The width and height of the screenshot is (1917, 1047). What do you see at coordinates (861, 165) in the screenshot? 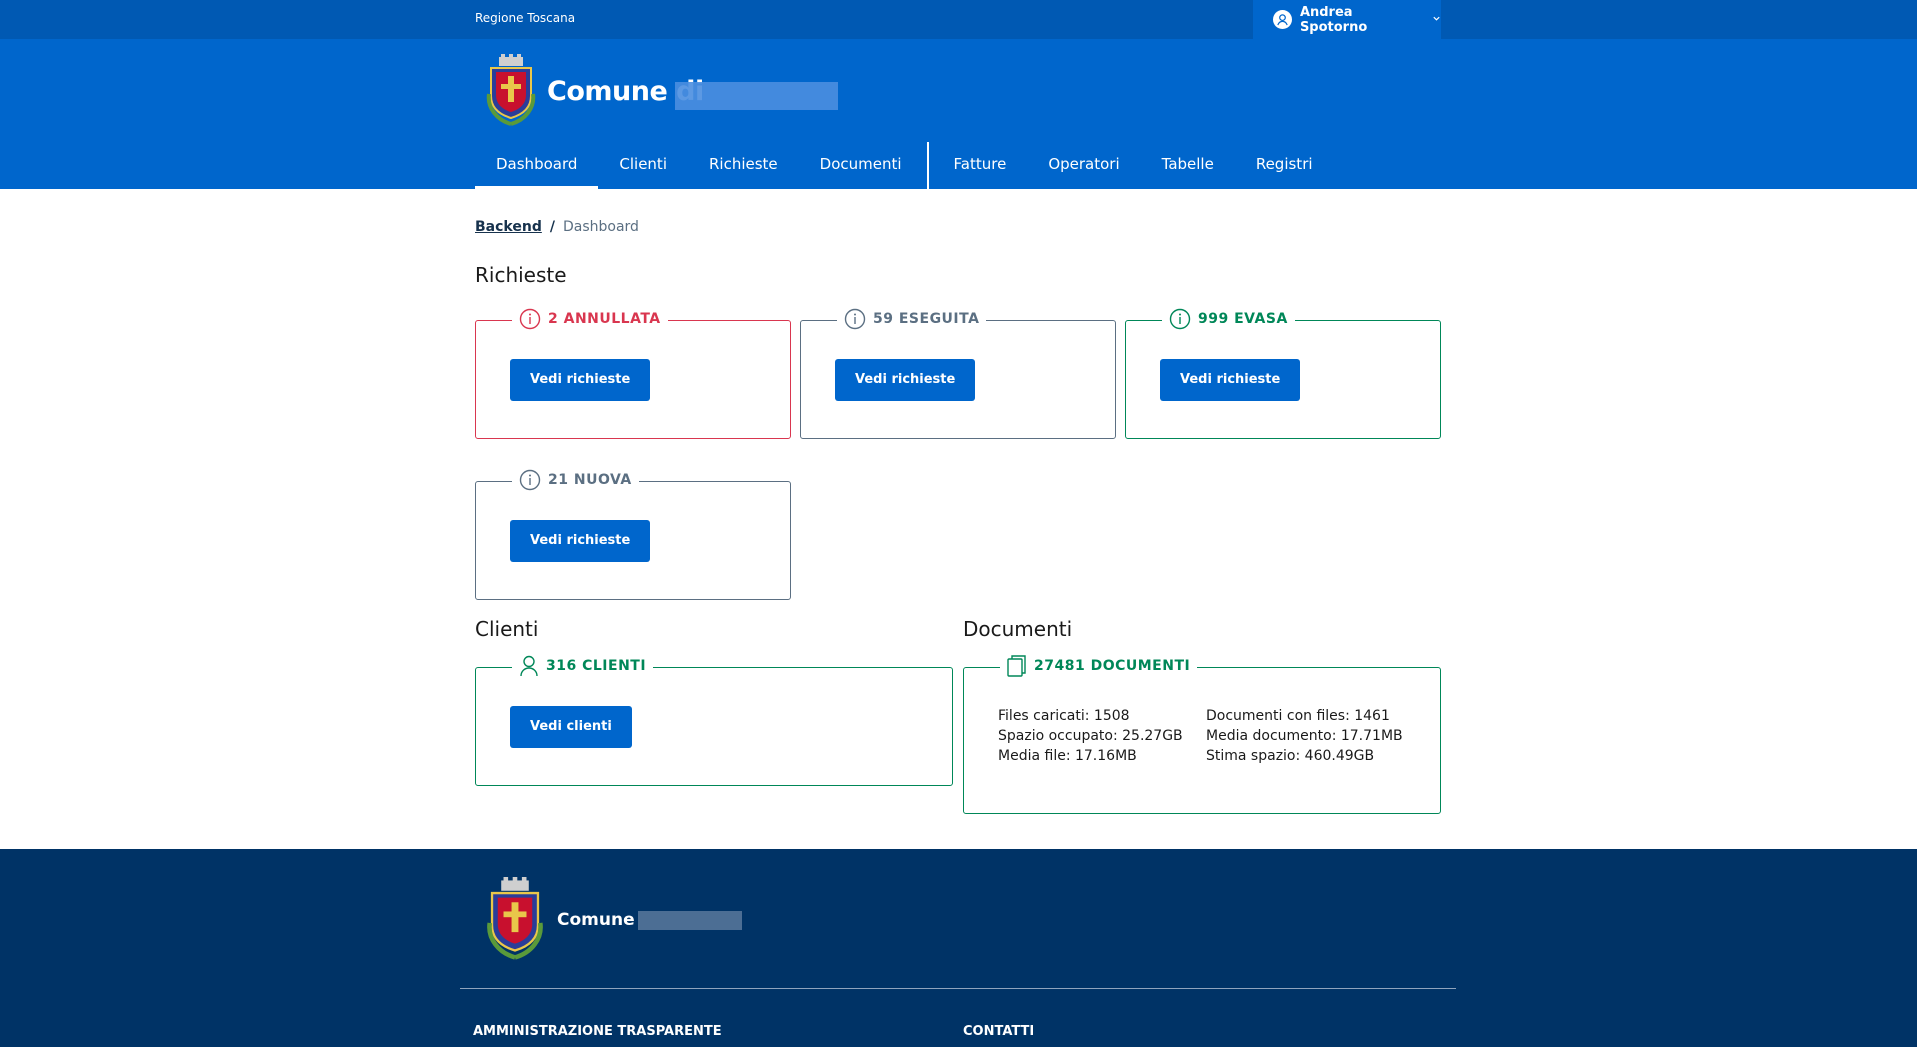
I see `nav-item-documenti: Documenti` at bounding box center [861, 165].